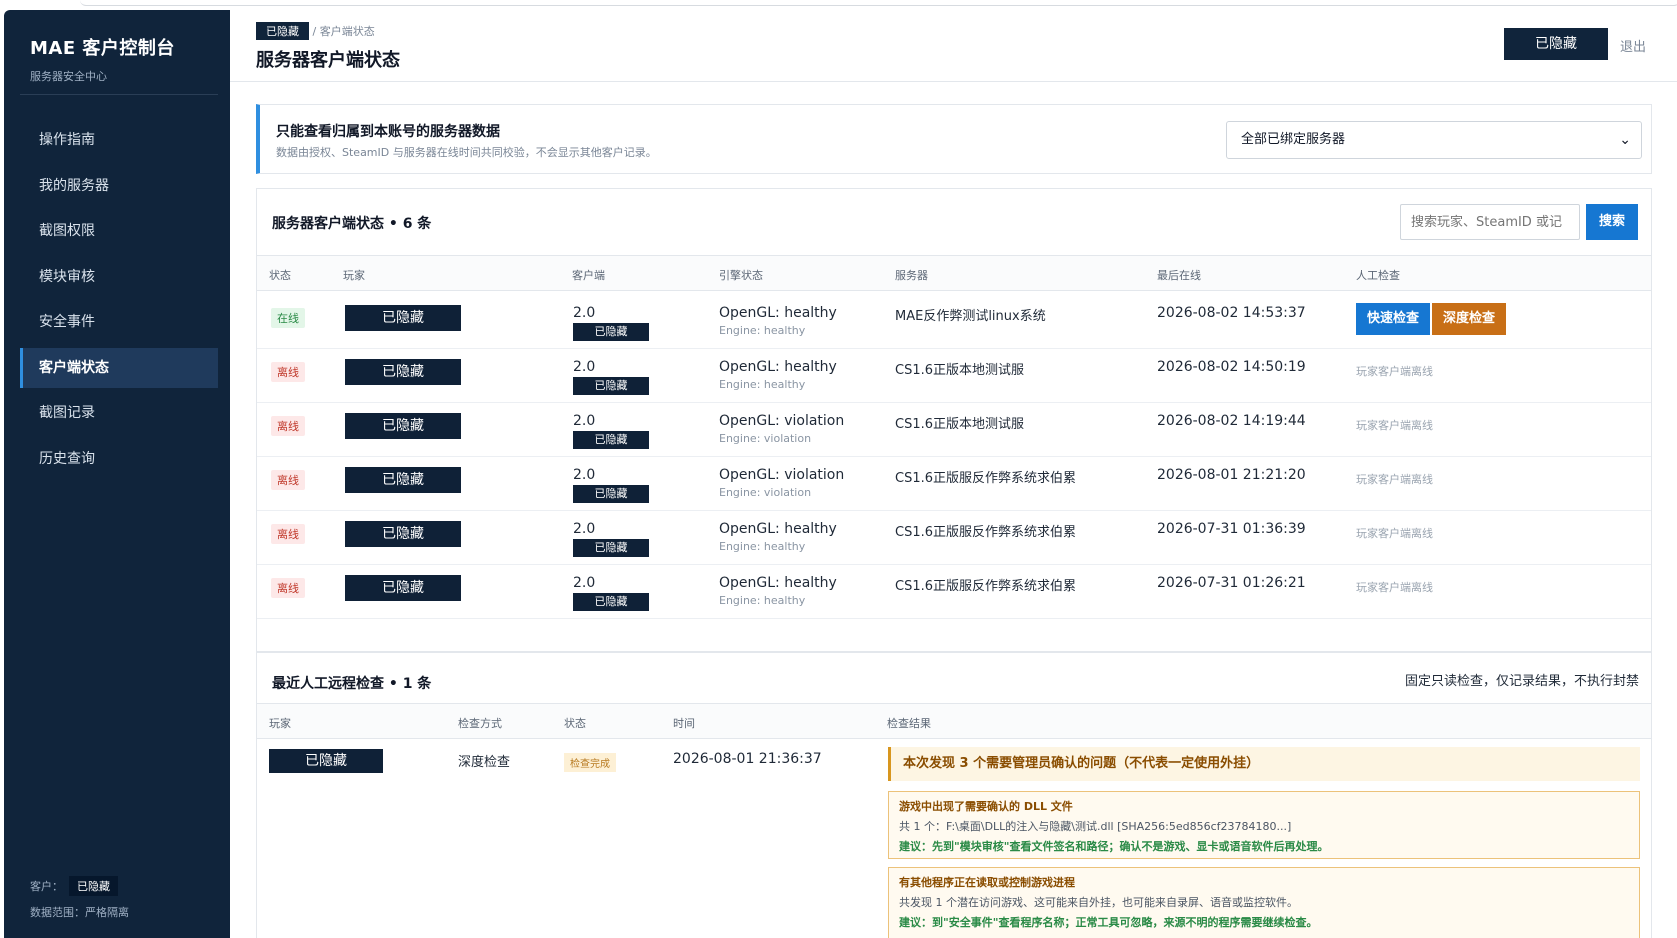 The height and width of the screenshot is (938, 1677). Describe the element at coordinates (68, 76) in the screenshot. I see `brand-subtitle: 服务器安全中心` at that location.